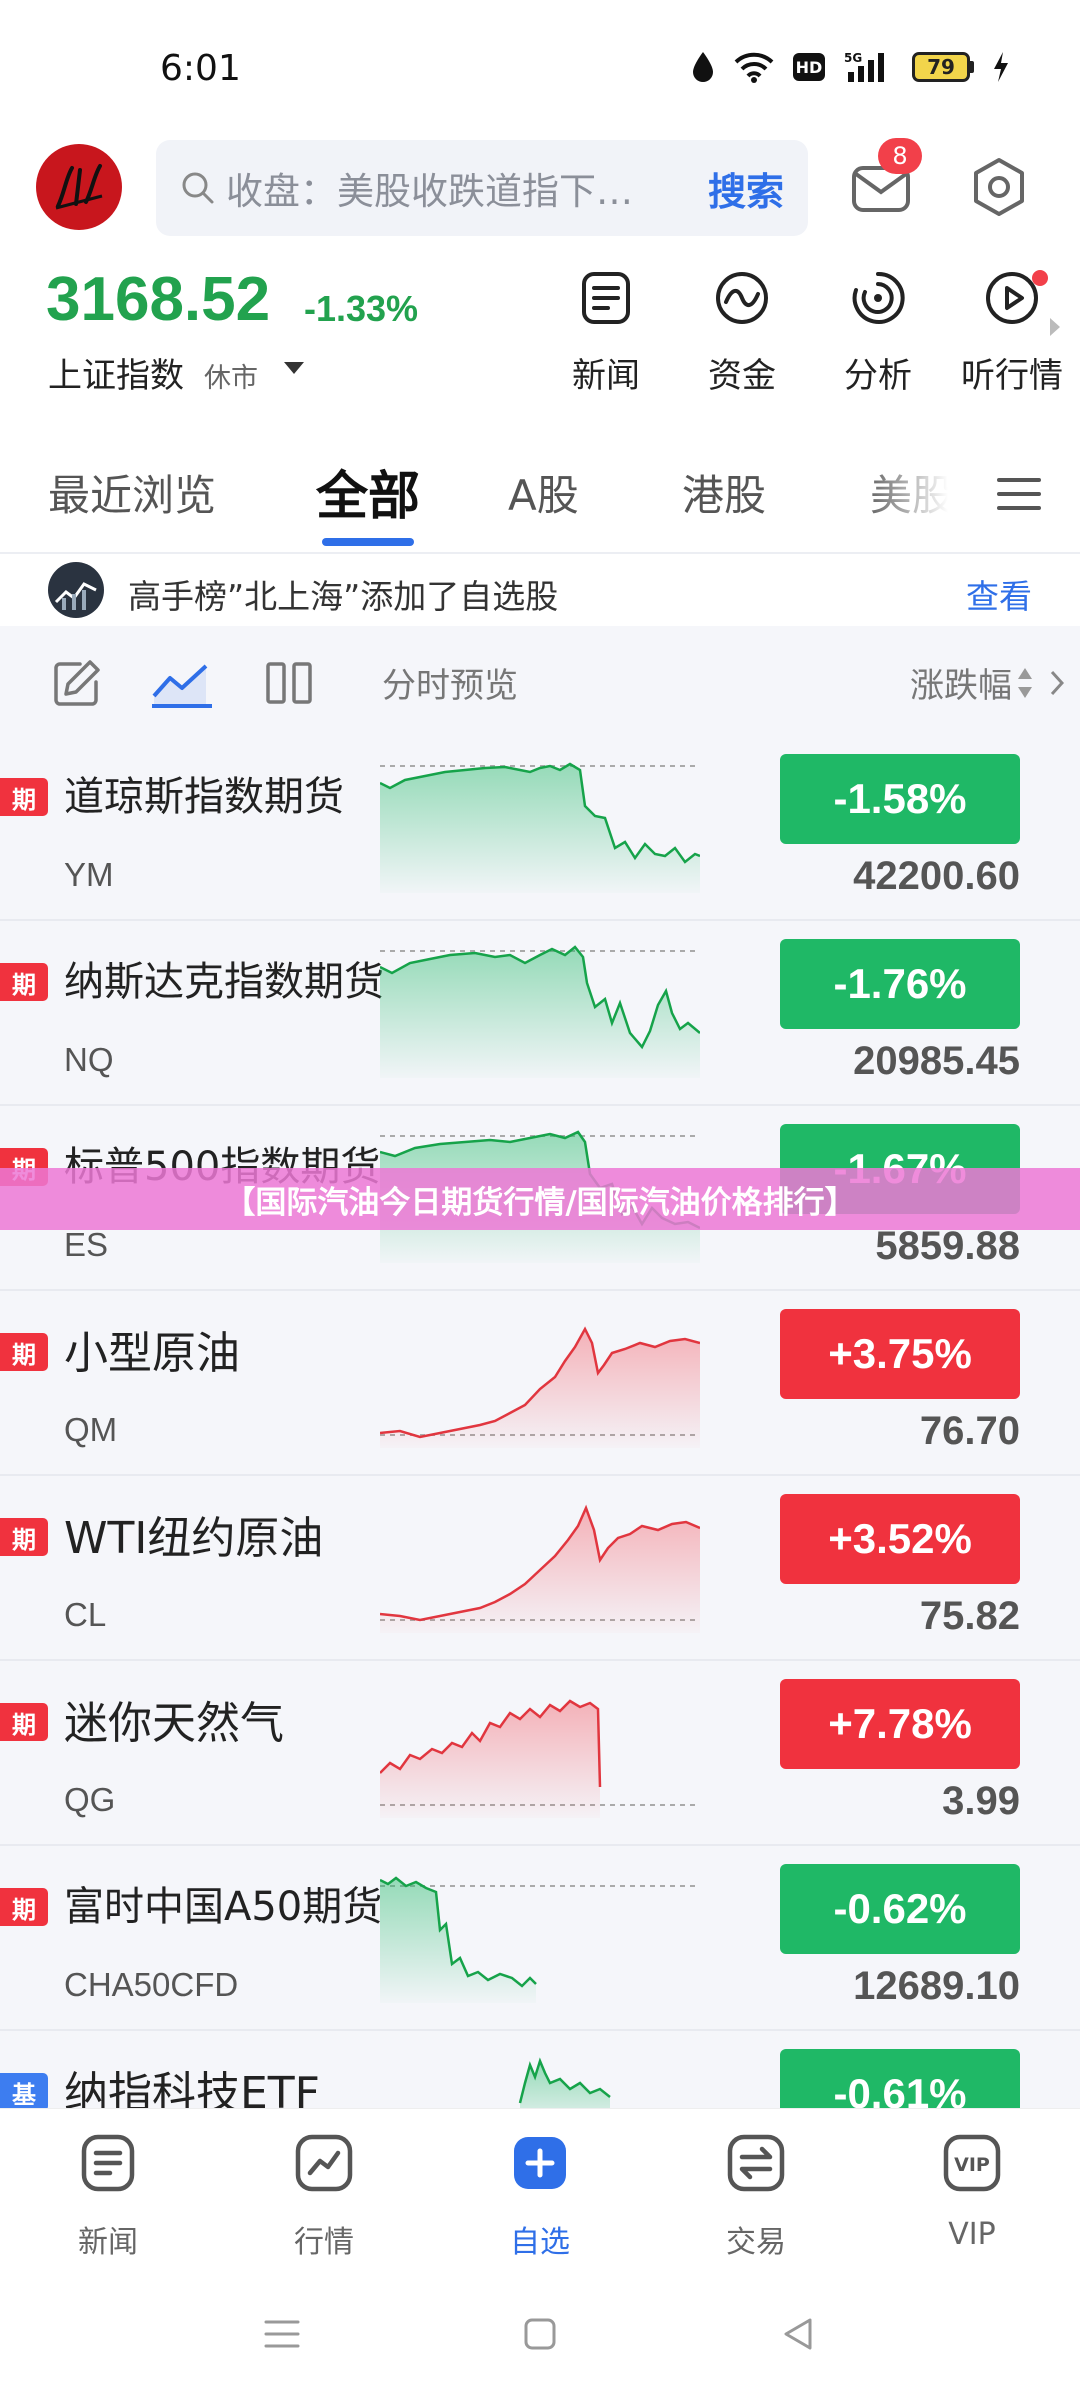 This screenshot has height=2400, width=1080. What do you see at coordinates (294, 368) in the screenshot?
I see `chevron-down-icon` at bounding box center [294, 368].